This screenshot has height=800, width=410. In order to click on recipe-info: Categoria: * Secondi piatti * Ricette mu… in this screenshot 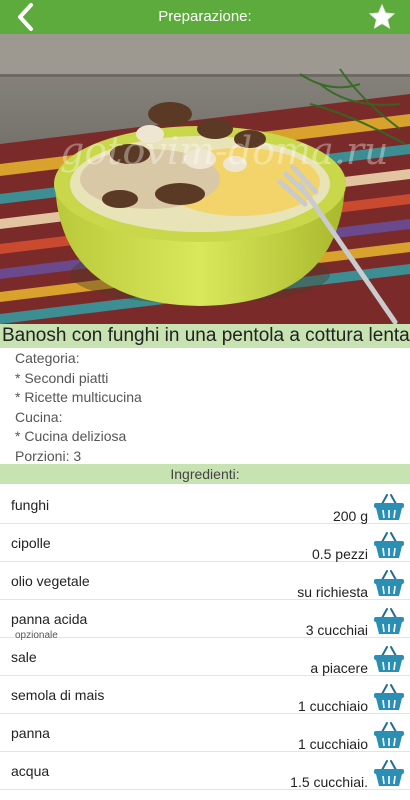, I will do `click(205, 407)`.